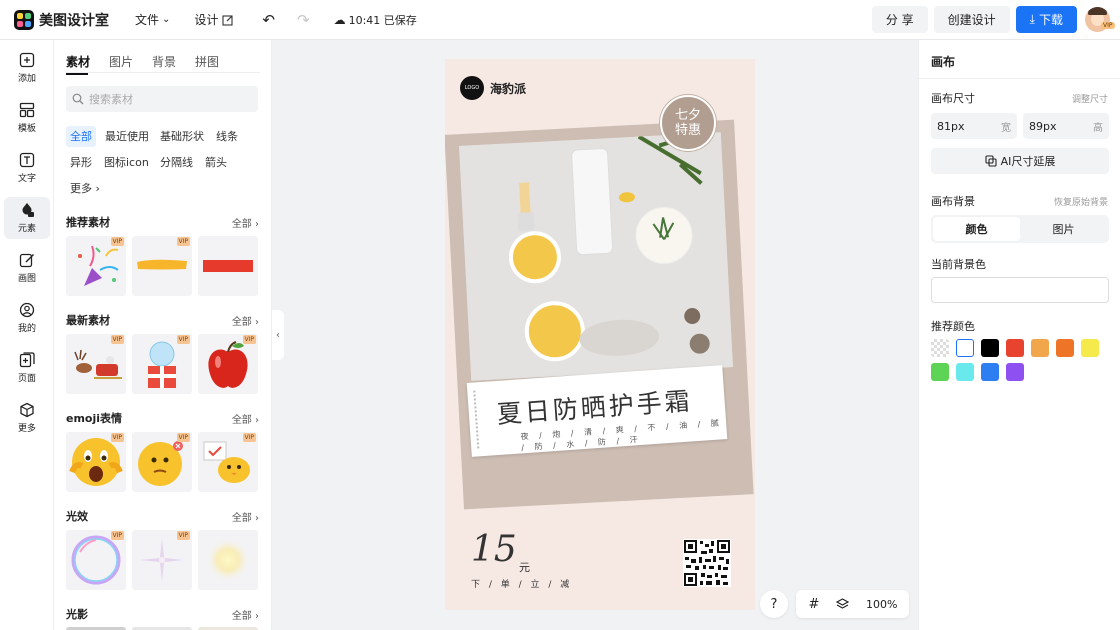 This screenshot has width=1120, height=630. I want to click on rail-item-mine: 我的, so click(27, 318).